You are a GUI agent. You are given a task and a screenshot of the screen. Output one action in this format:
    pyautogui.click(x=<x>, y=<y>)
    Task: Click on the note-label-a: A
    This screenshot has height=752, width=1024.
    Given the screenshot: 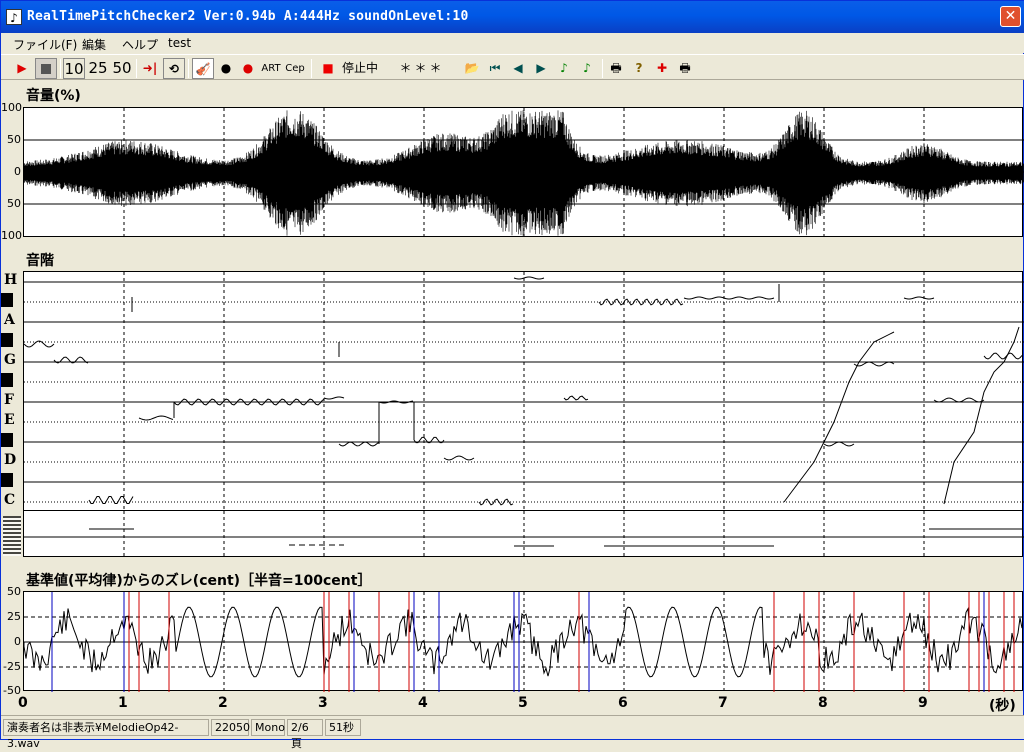 What is the action you would take?
    pyautogui.click(x=9, y=320)
    